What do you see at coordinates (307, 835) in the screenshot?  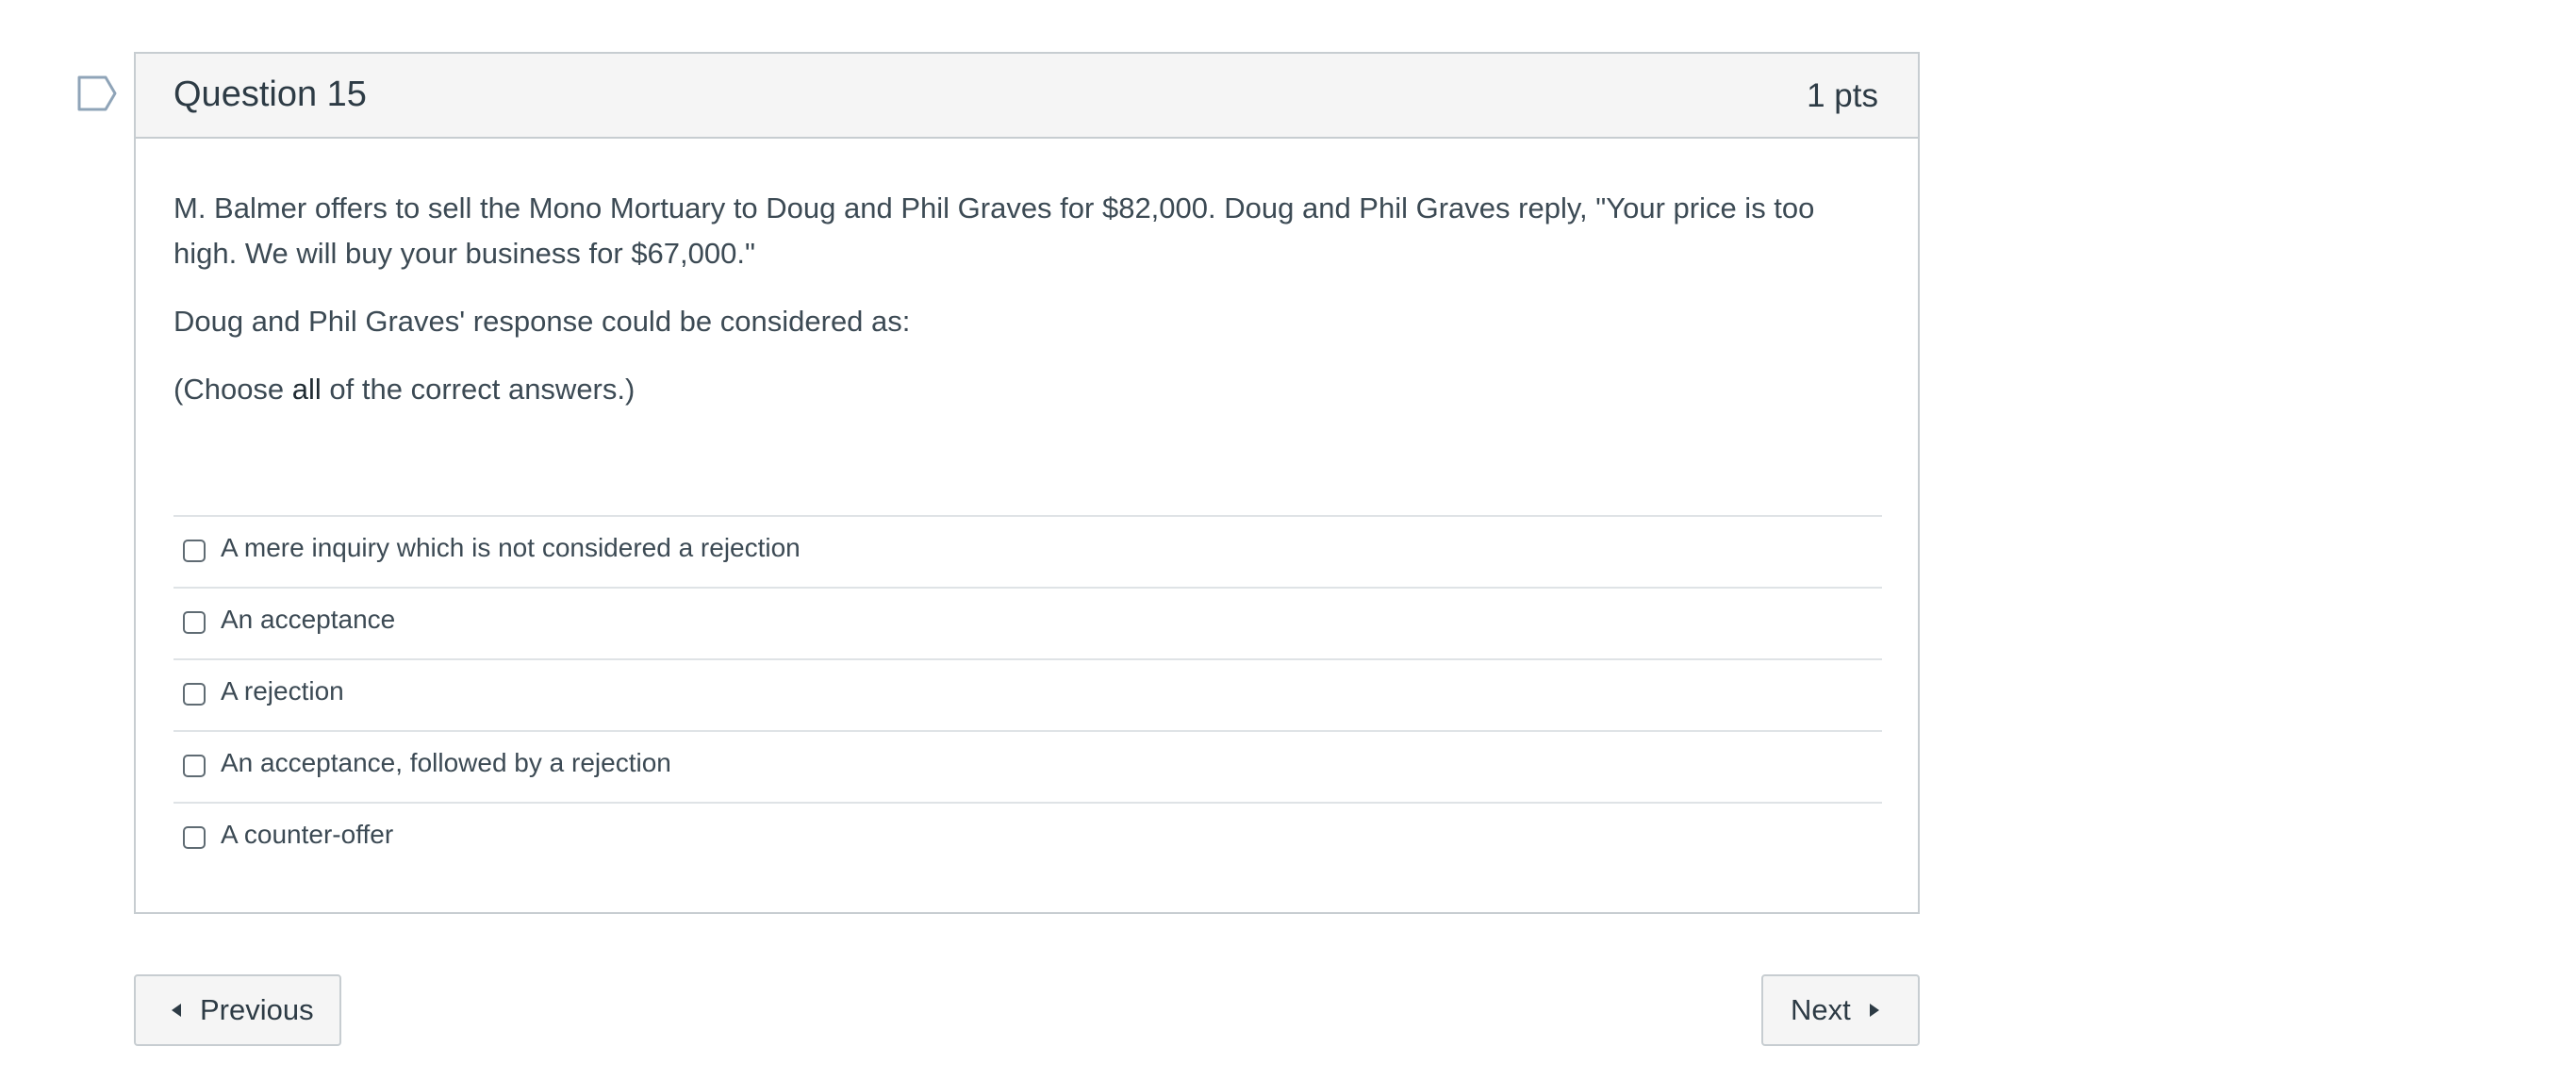 I see `answer-label: A counter-offer` at bounding box center [307, 835].